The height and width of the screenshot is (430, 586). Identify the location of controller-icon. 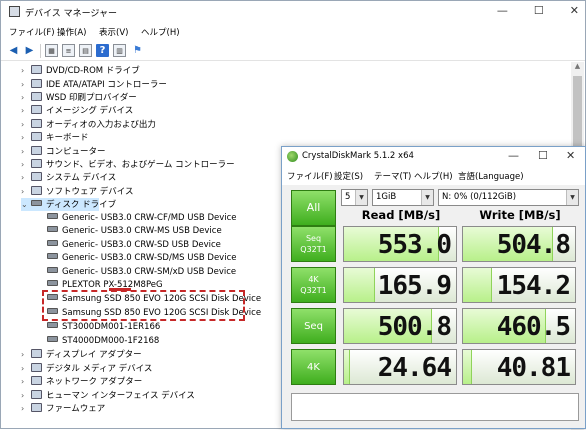
(36, 83).